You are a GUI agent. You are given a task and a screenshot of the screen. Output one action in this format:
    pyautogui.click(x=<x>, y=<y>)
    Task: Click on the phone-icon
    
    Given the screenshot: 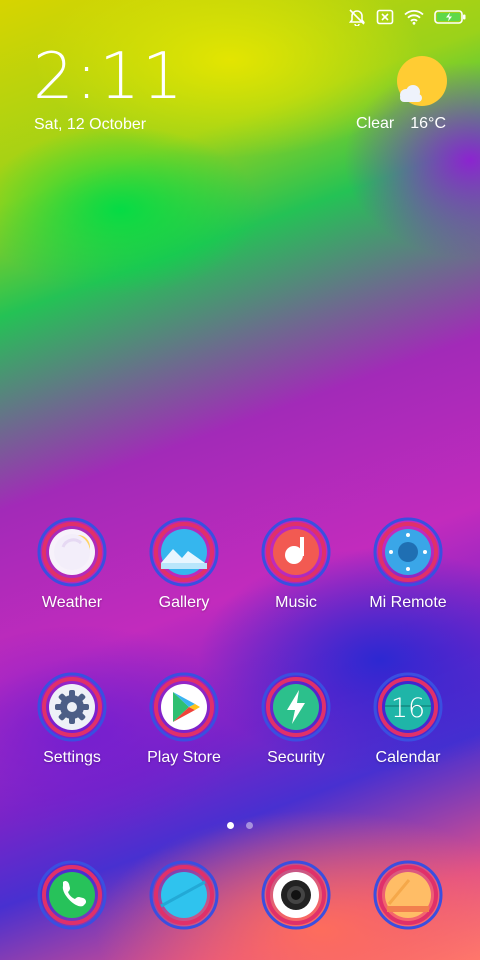 What is the action you would take?
    pyautogui.click(x=72, y=895)
    